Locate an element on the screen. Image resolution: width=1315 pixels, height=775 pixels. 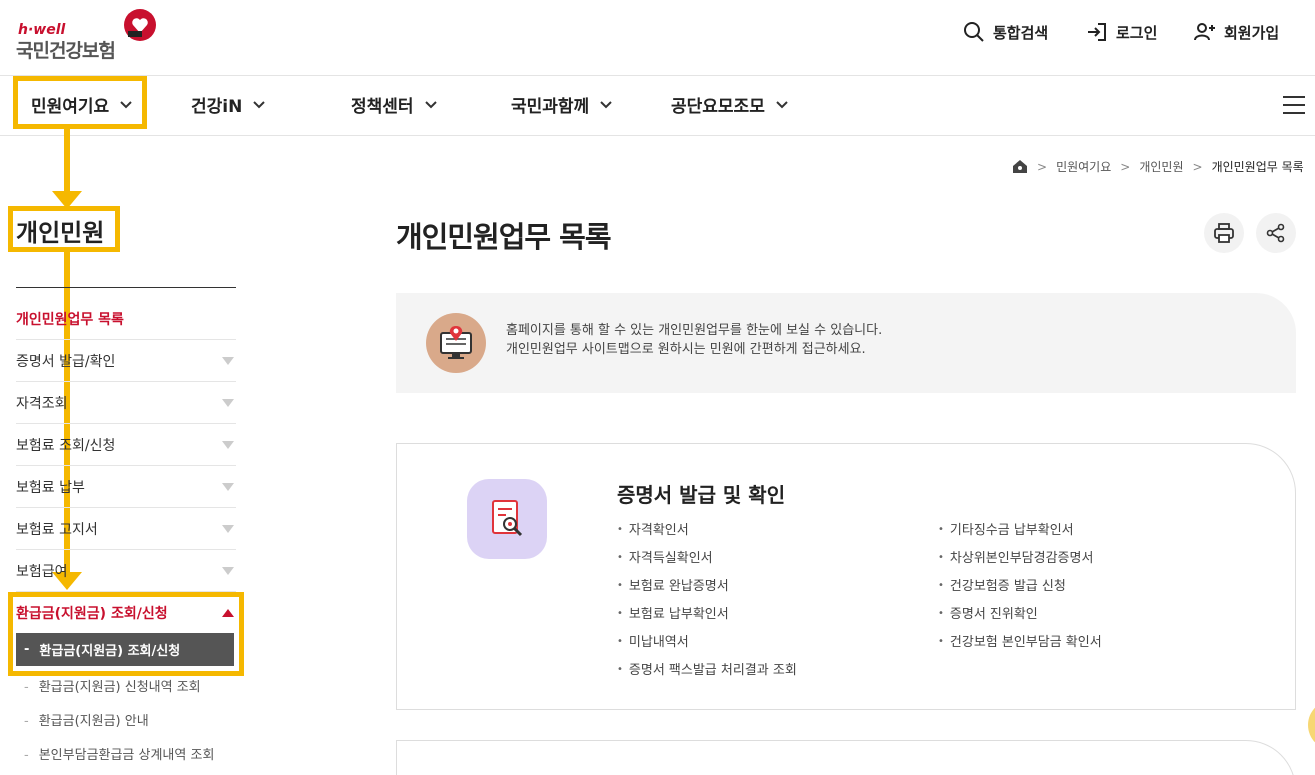
global-nav: 민원여기요 건강iN 정책센터 국민과함께 공단요모조모 is located at coordinates (657, 105).